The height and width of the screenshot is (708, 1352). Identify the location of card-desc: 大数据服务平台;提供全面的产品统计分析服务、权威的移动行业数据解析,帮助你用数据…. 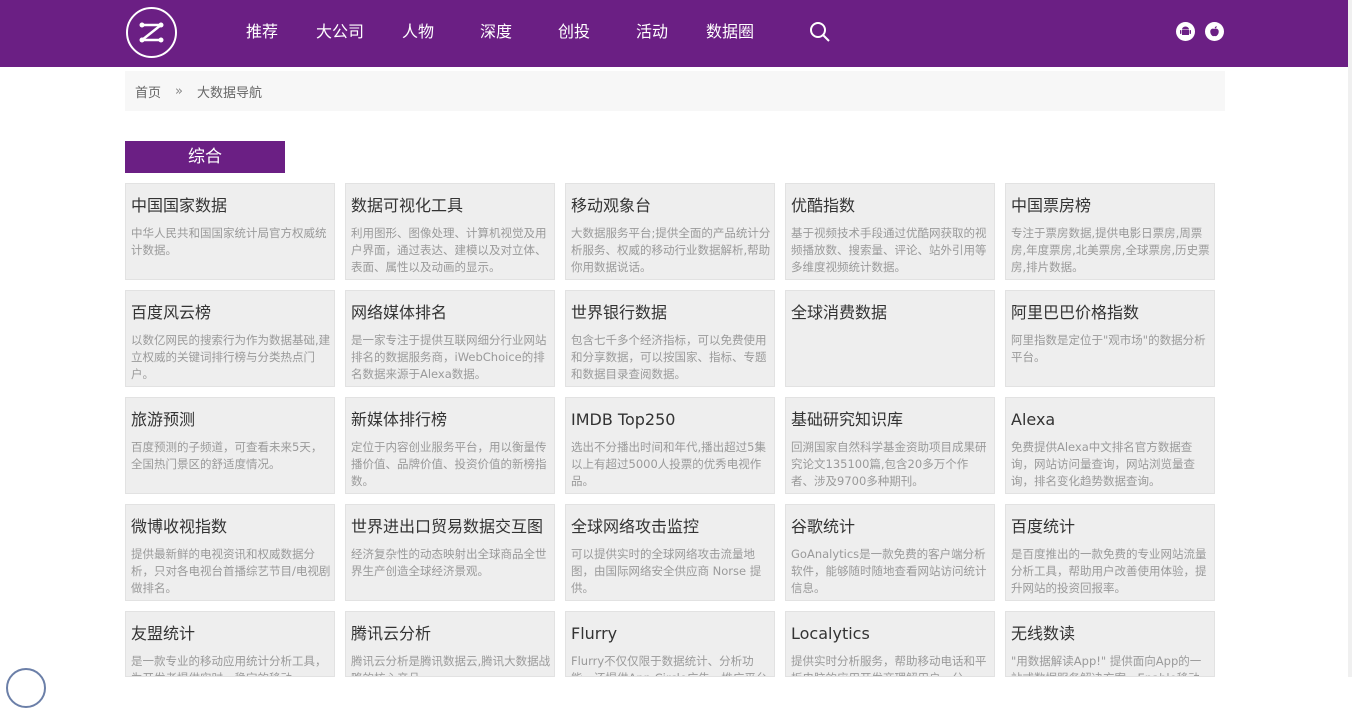
(671, 250).